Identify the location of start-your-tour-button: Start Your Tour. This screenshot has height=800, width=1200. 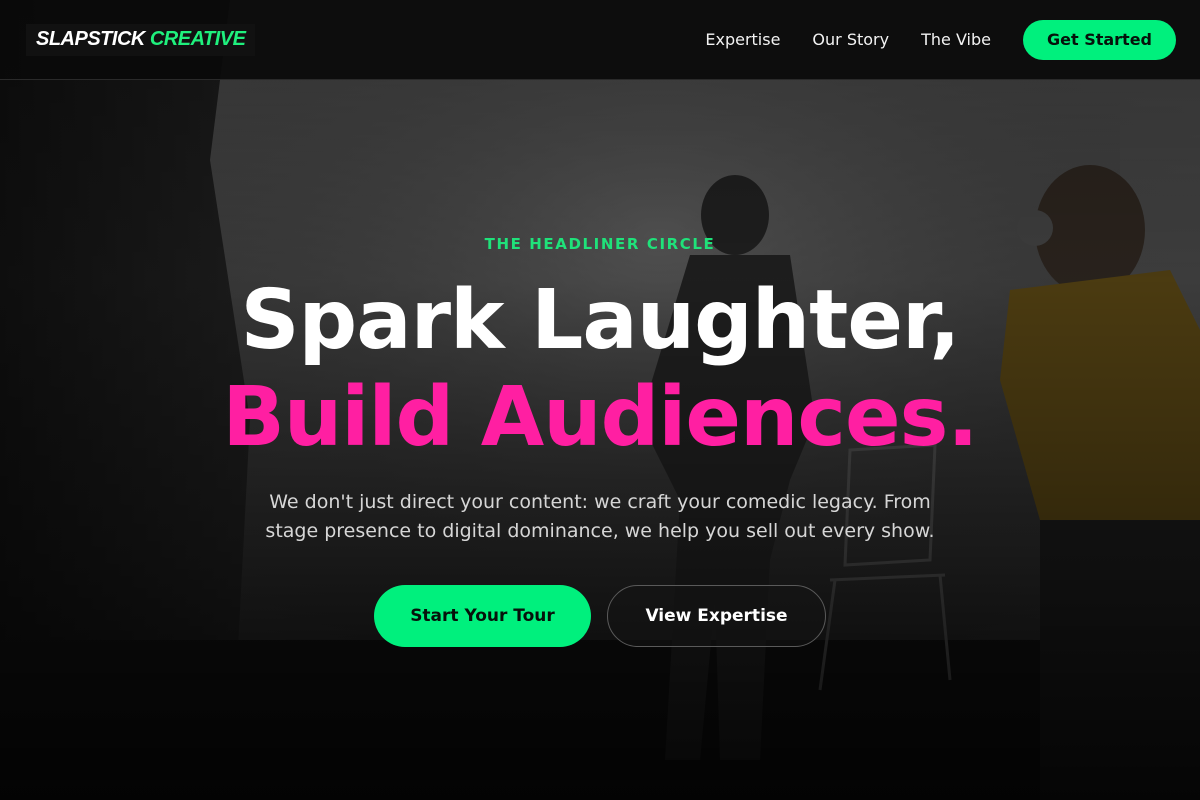
(482, 616).